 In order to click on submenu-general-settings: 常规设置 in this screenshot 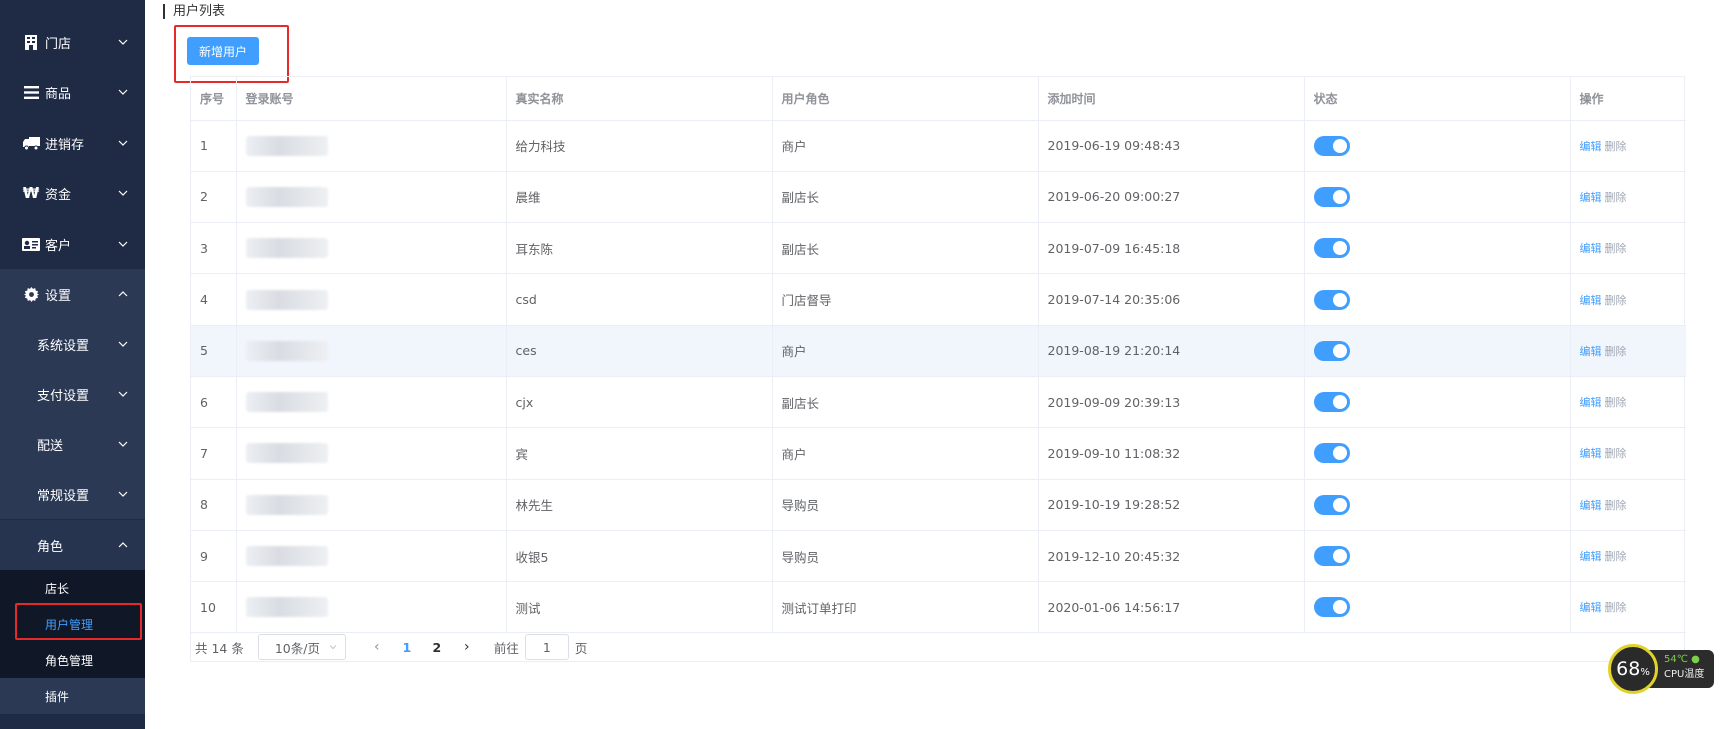, I will do `click(72, 494)`.